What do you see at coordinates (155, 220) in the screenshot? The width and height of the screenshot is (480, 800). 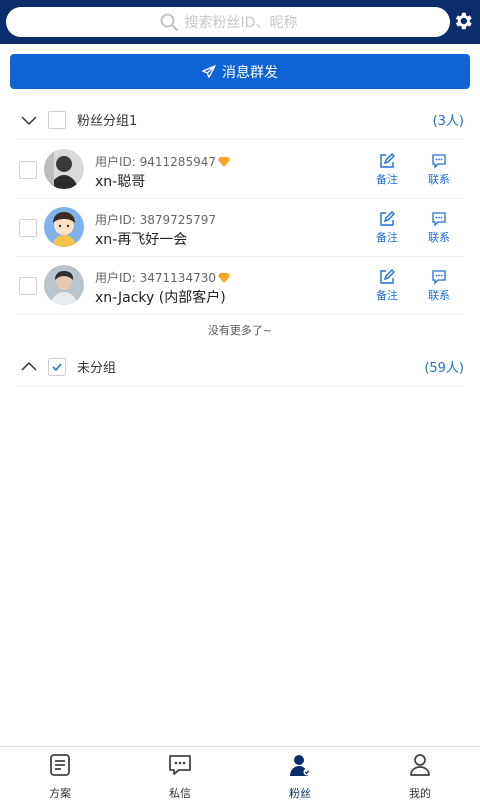 I see `user-id: 用户ID: 3879725797` at bounding box center [155, 220].